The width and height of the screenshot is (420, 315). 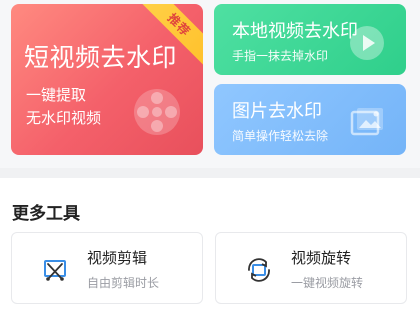 What do you see at coordinates (311, 268) in the screenshot?
I see `video-rotate-tool: 视频旋转 一键视频旋转` at bounding box center [311, 268].